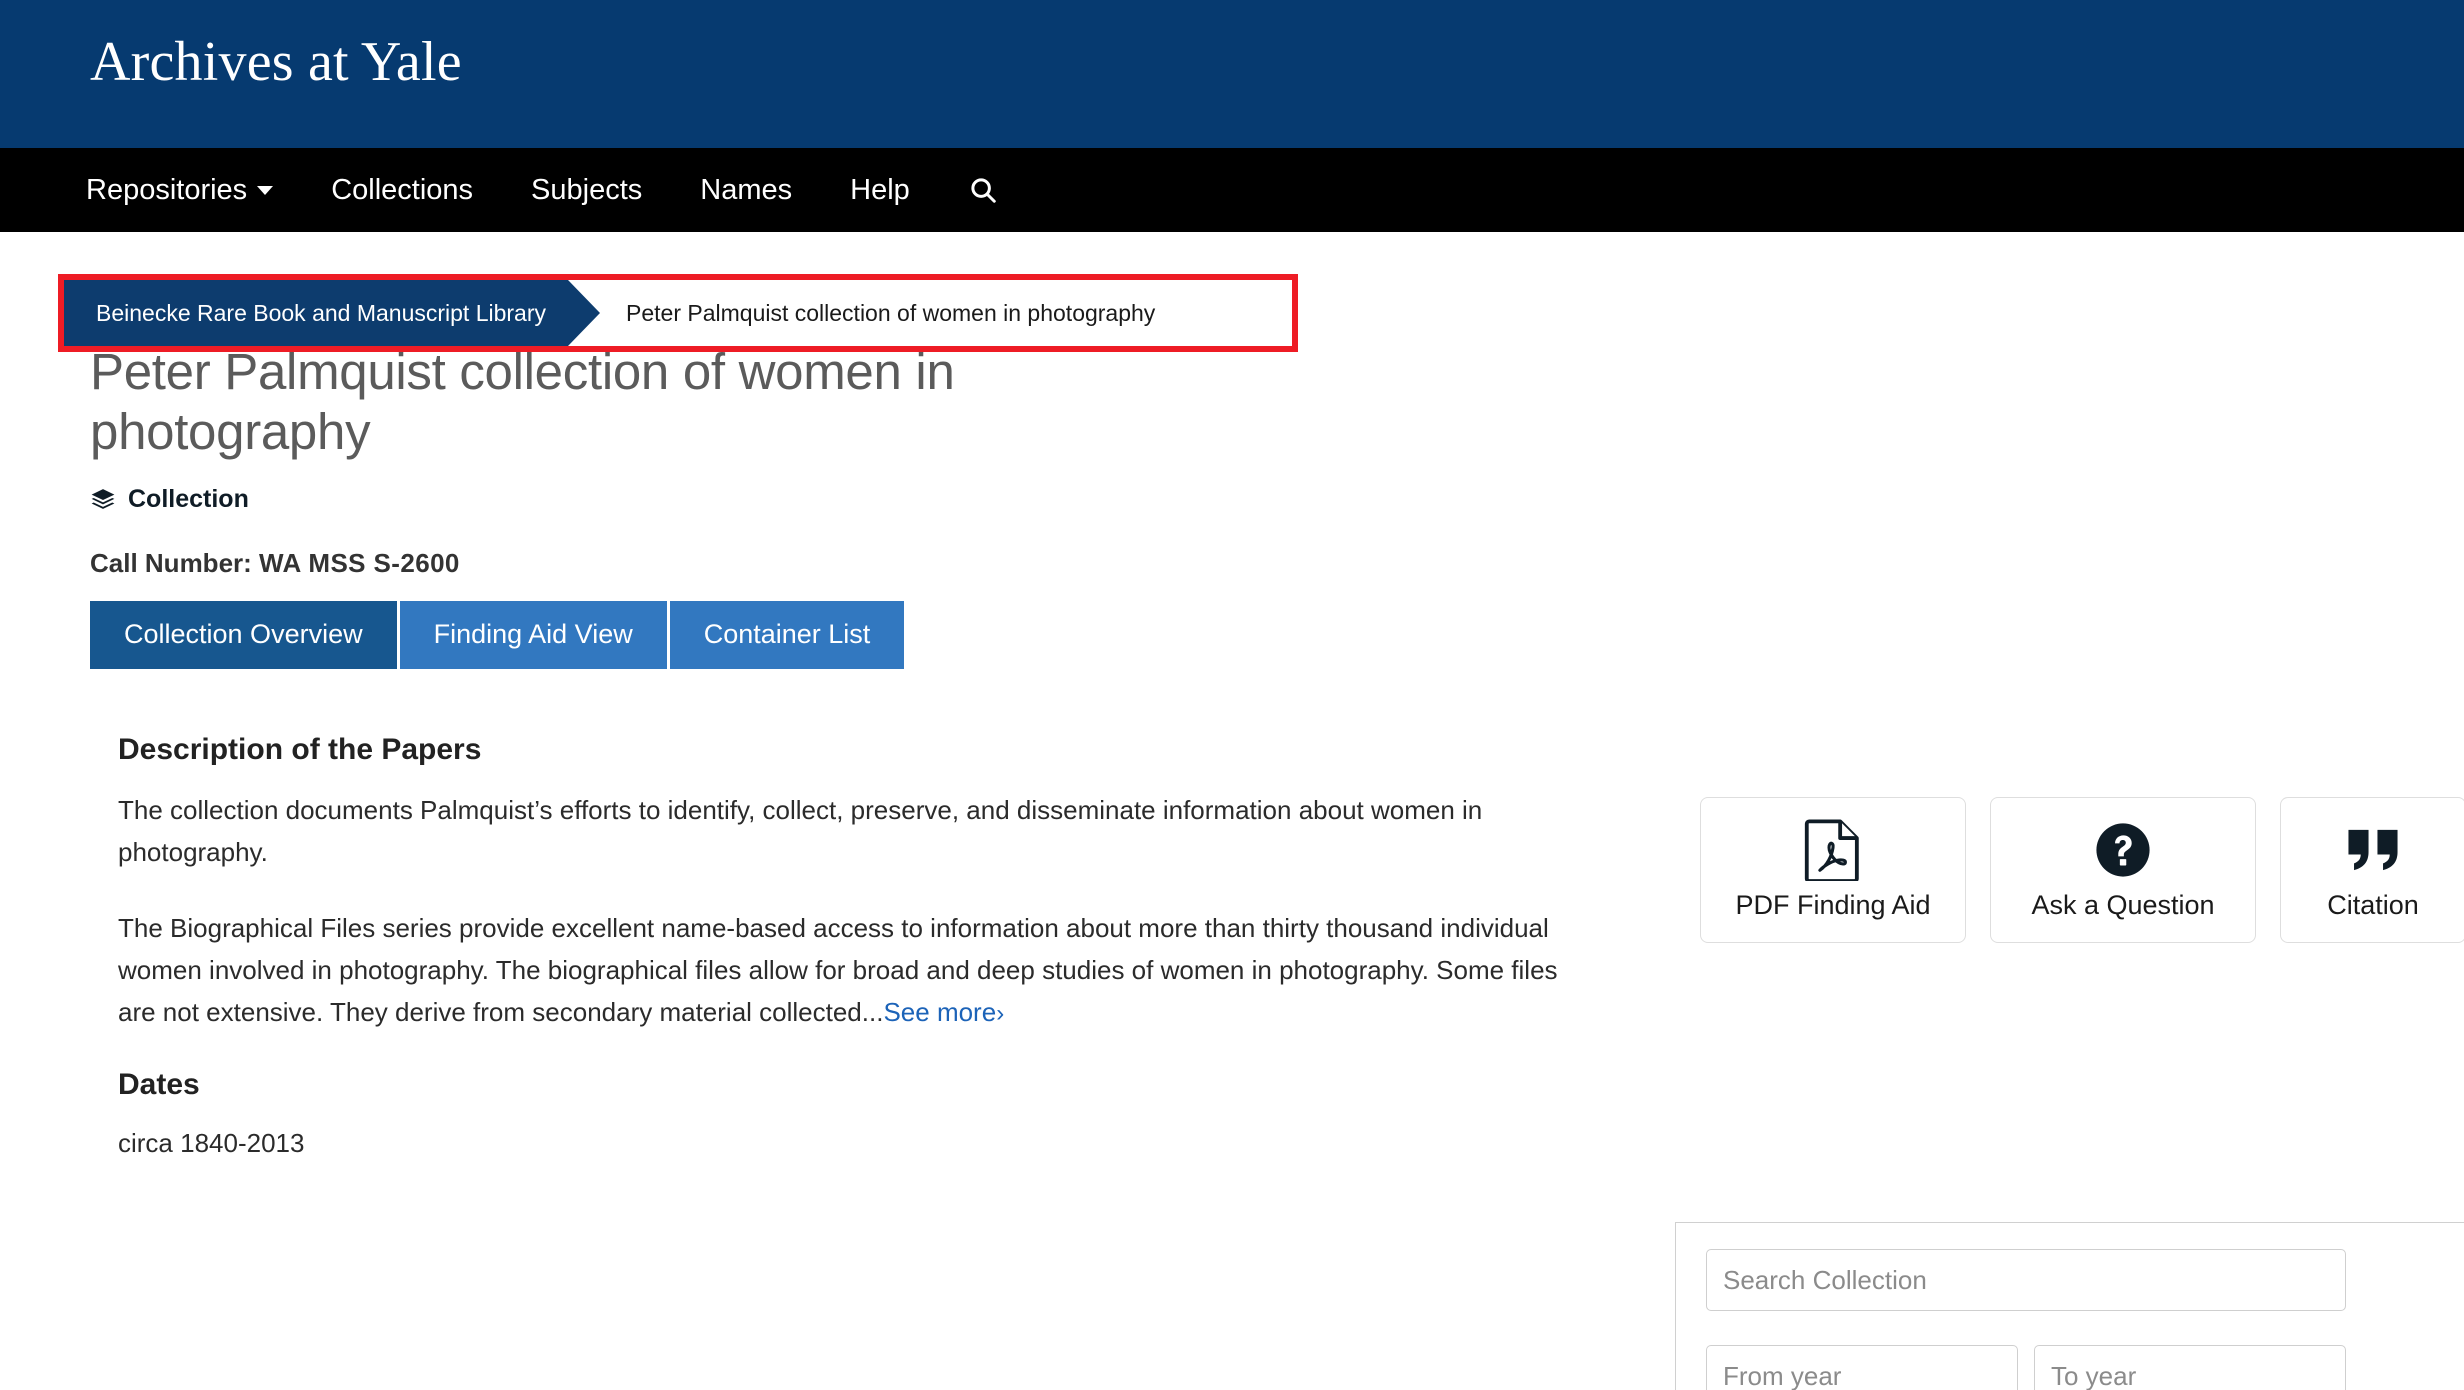  What do you see at coordinates (1232, 74) in the screenshot?
I see `site-masthead: Archives at Yale` at bounding box center [1232, 74].